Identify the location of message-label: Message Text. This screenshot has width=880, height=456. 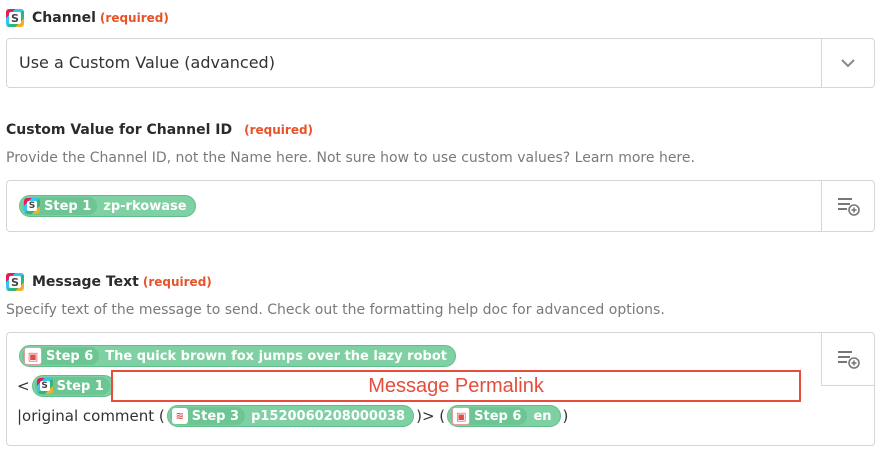
(85, 282).